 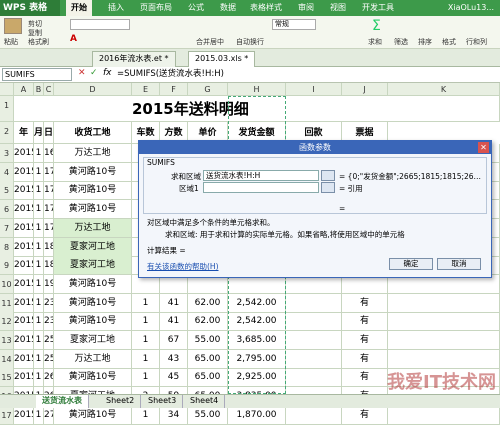 I want to click on cell-B15: 1, so click(x=39, y=377).